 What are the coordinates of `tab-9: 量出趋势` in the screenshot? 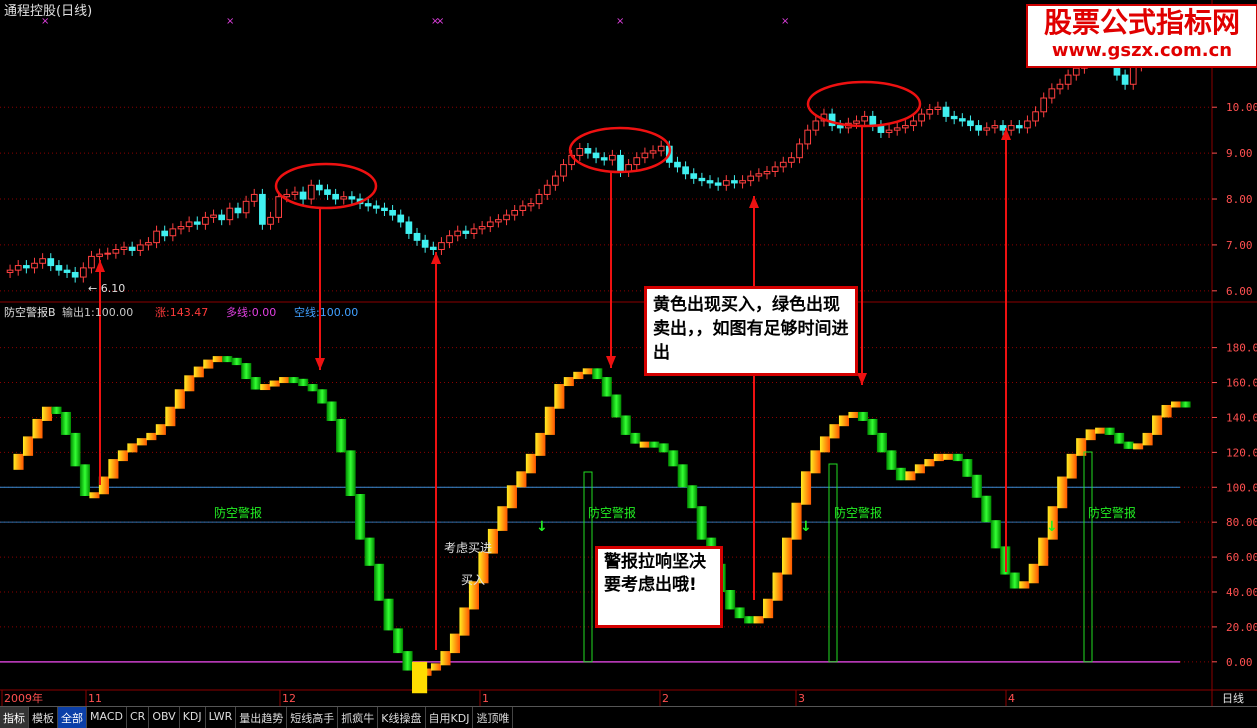 It's located at (262, 717).